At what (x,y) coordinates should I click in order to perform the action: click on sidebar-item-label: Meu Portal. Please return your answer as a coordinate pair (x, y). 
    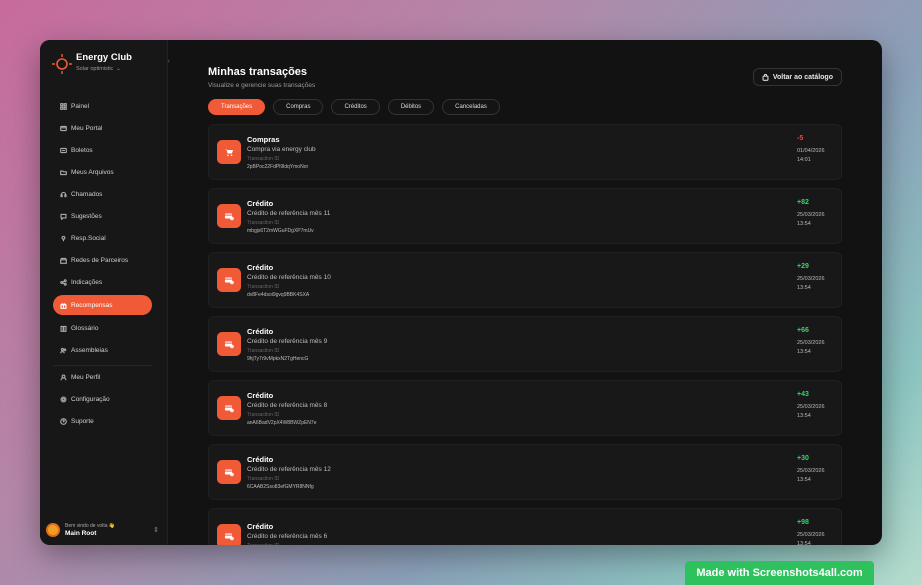
    Looking at the image, I should click on (87, 128).